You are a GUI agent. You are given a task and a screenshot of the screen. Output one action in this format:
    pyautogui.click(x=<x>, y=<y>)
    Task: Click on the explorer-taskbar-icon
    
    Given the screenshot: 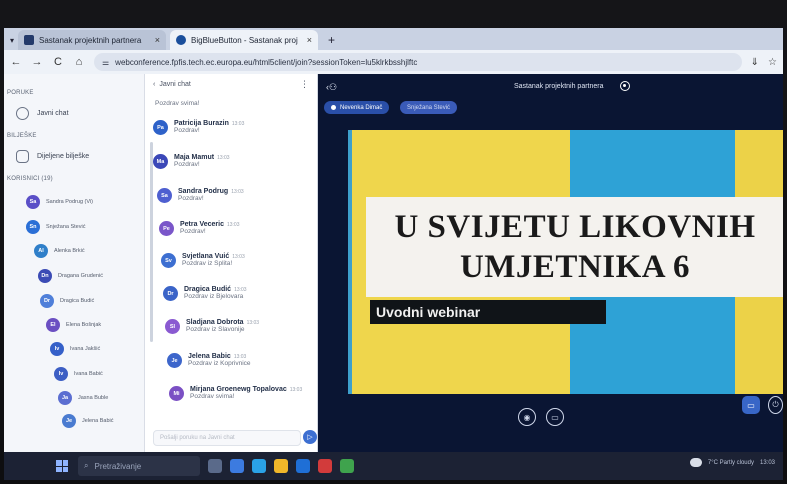 What is the action you would take?
    pyautogui.click(x=281, y=466)
    